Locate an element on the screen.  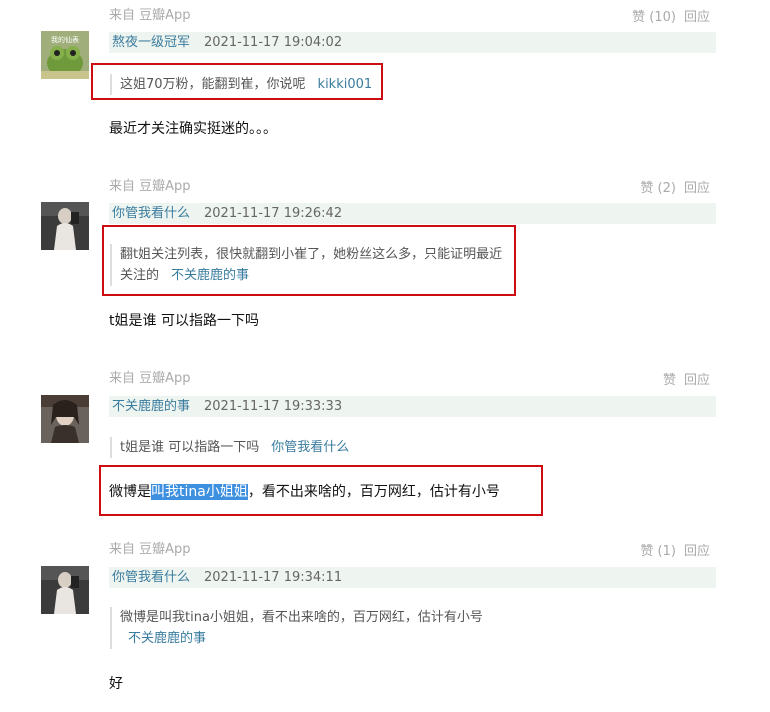
comment-actions: 赞 (10) 回应 is located at coordinates (667, 15).